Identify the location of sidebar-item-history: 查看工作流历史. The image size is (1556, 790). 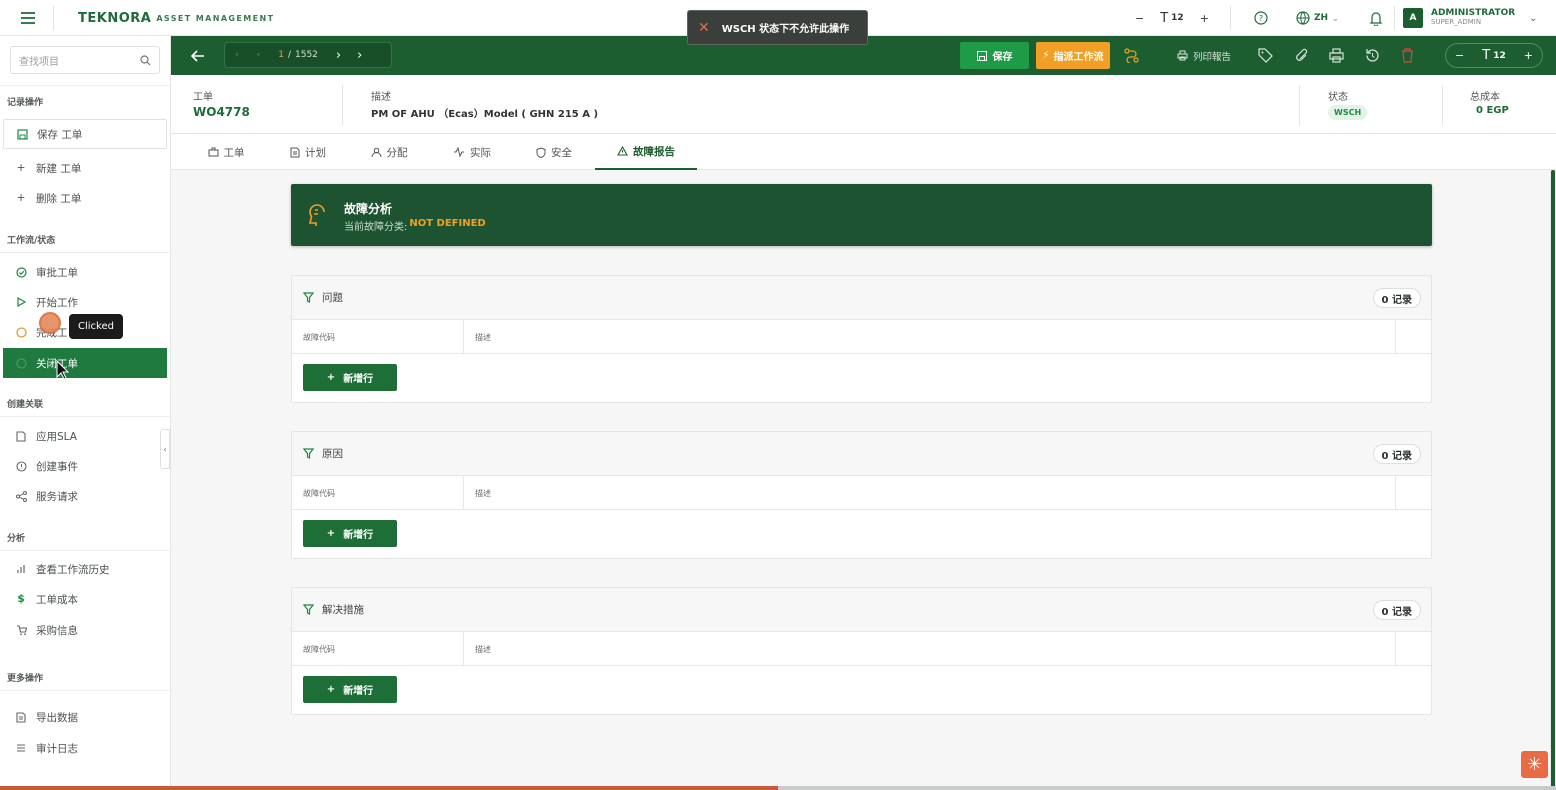
(85, 569).